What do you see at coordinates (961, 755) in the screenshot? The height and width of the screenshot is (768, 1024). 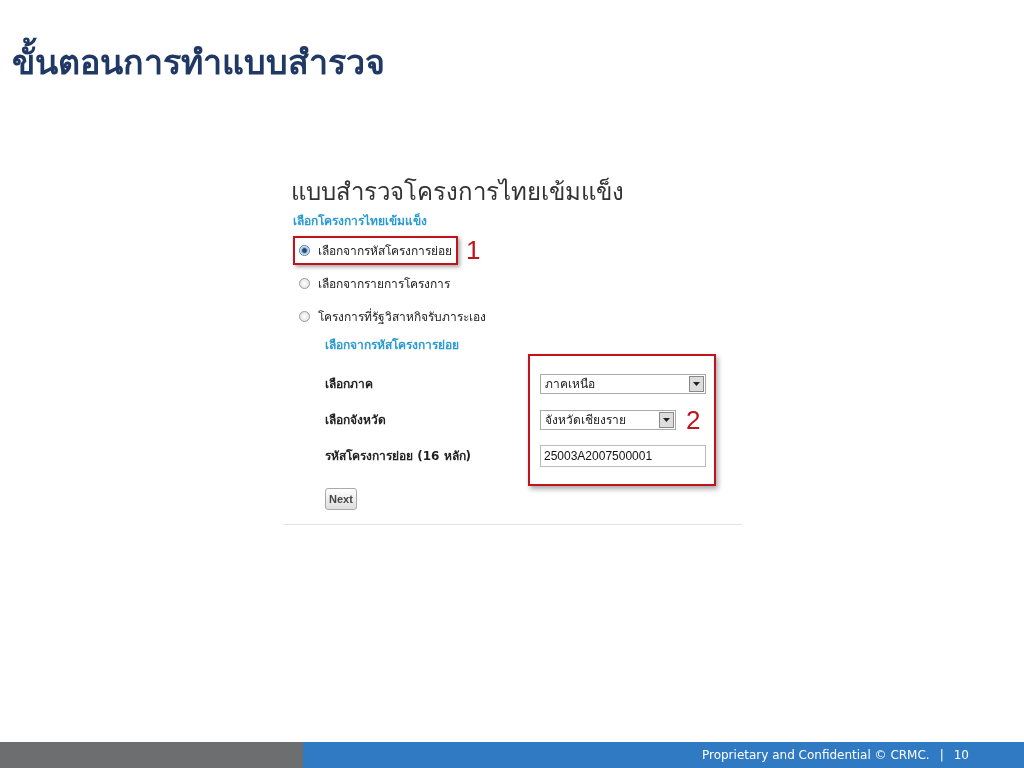 I see `page-number: 10` at bounding box center [961, 755].